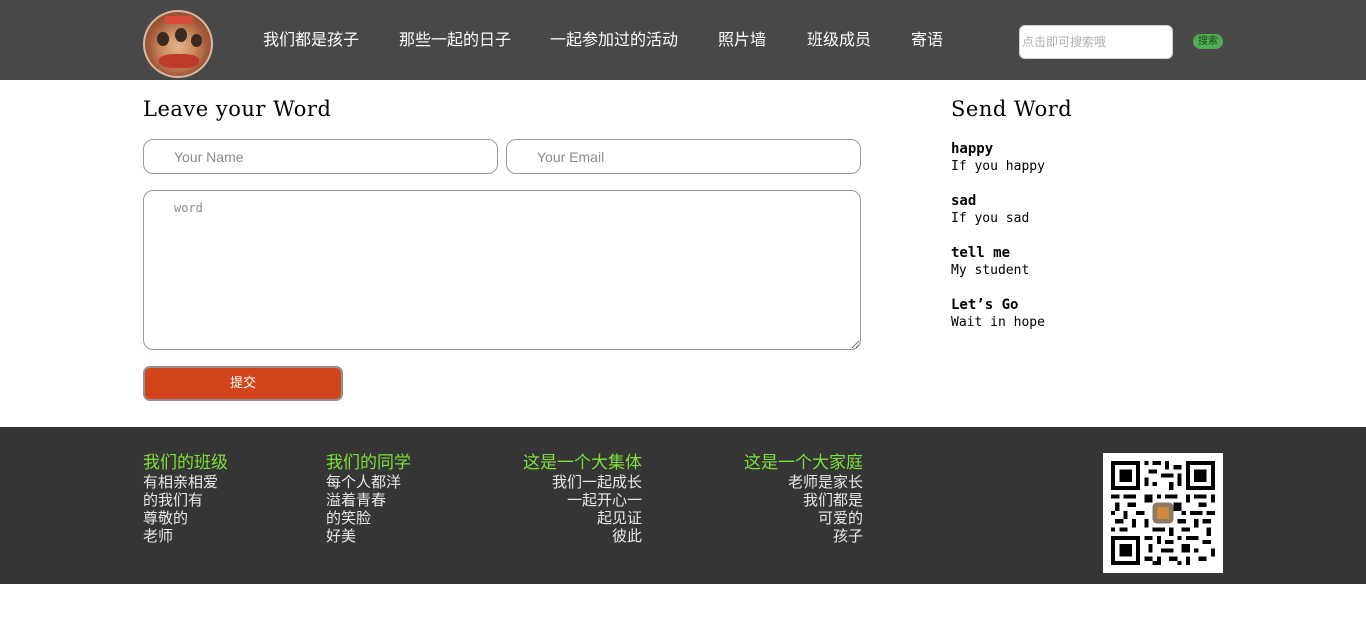 The width and height of the screenshot is (1366, 621). What do you see at coordinates (331, 41) in the screenshot?
I see `nav-item-children: 我们都是孩子` at bounding box center [331, 41].